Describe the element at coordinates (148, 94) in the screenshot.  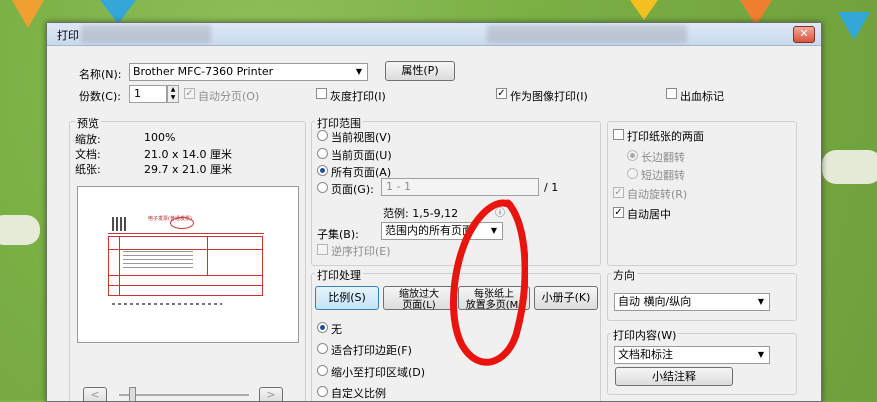
I see `copies-input: 1` at that location.